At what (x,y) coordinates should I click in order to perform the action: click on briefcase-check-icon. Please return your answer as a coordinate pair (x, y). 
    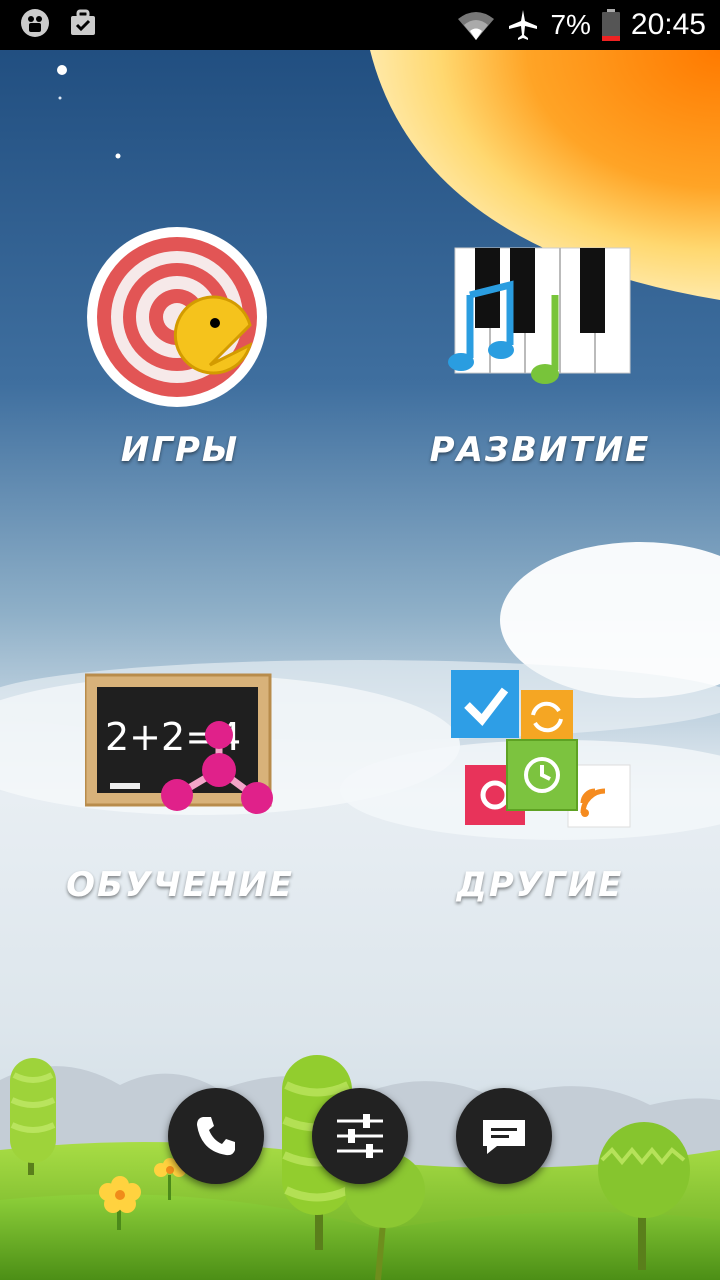
    Looking at the image, I should click on (83, 22).